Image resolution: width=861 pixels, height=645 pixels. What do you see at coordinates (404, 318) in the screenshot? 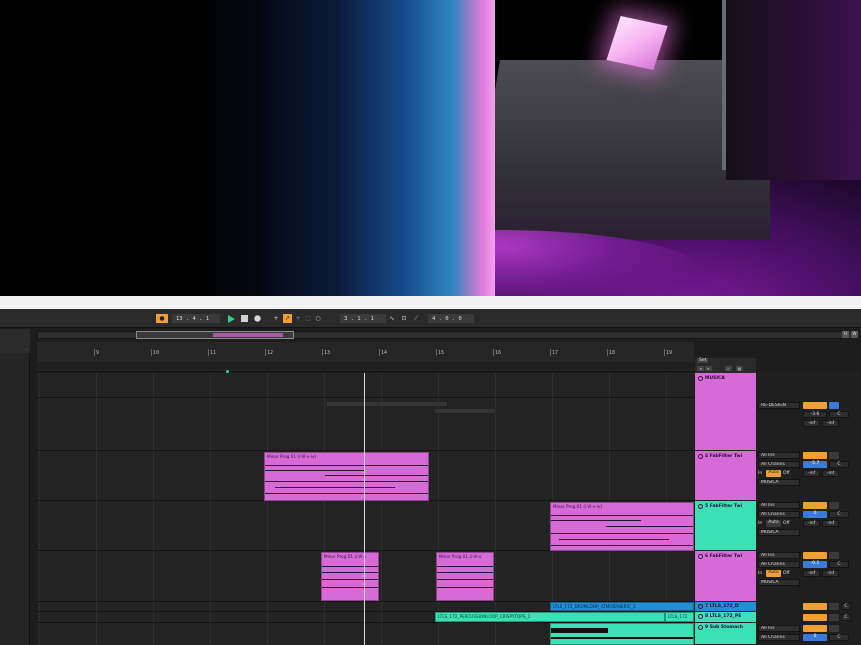
I see `punch-in-icon: ⊡` at bounding box center [404, 318].